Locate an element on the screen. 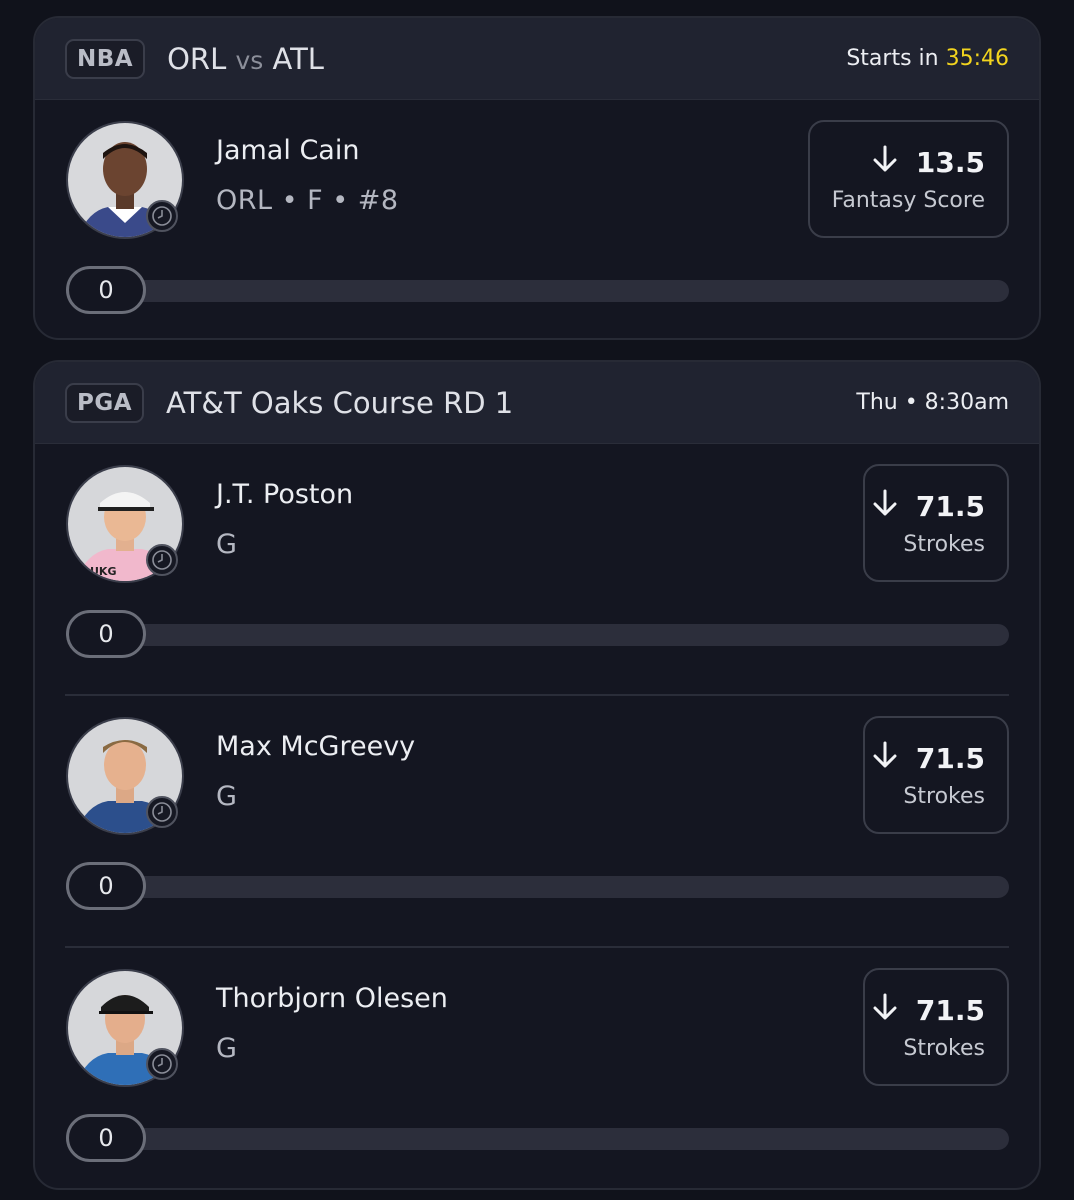 The image size is (1074, 1200). countdown-timer: 35:46 is located at coordinates (977, 58).